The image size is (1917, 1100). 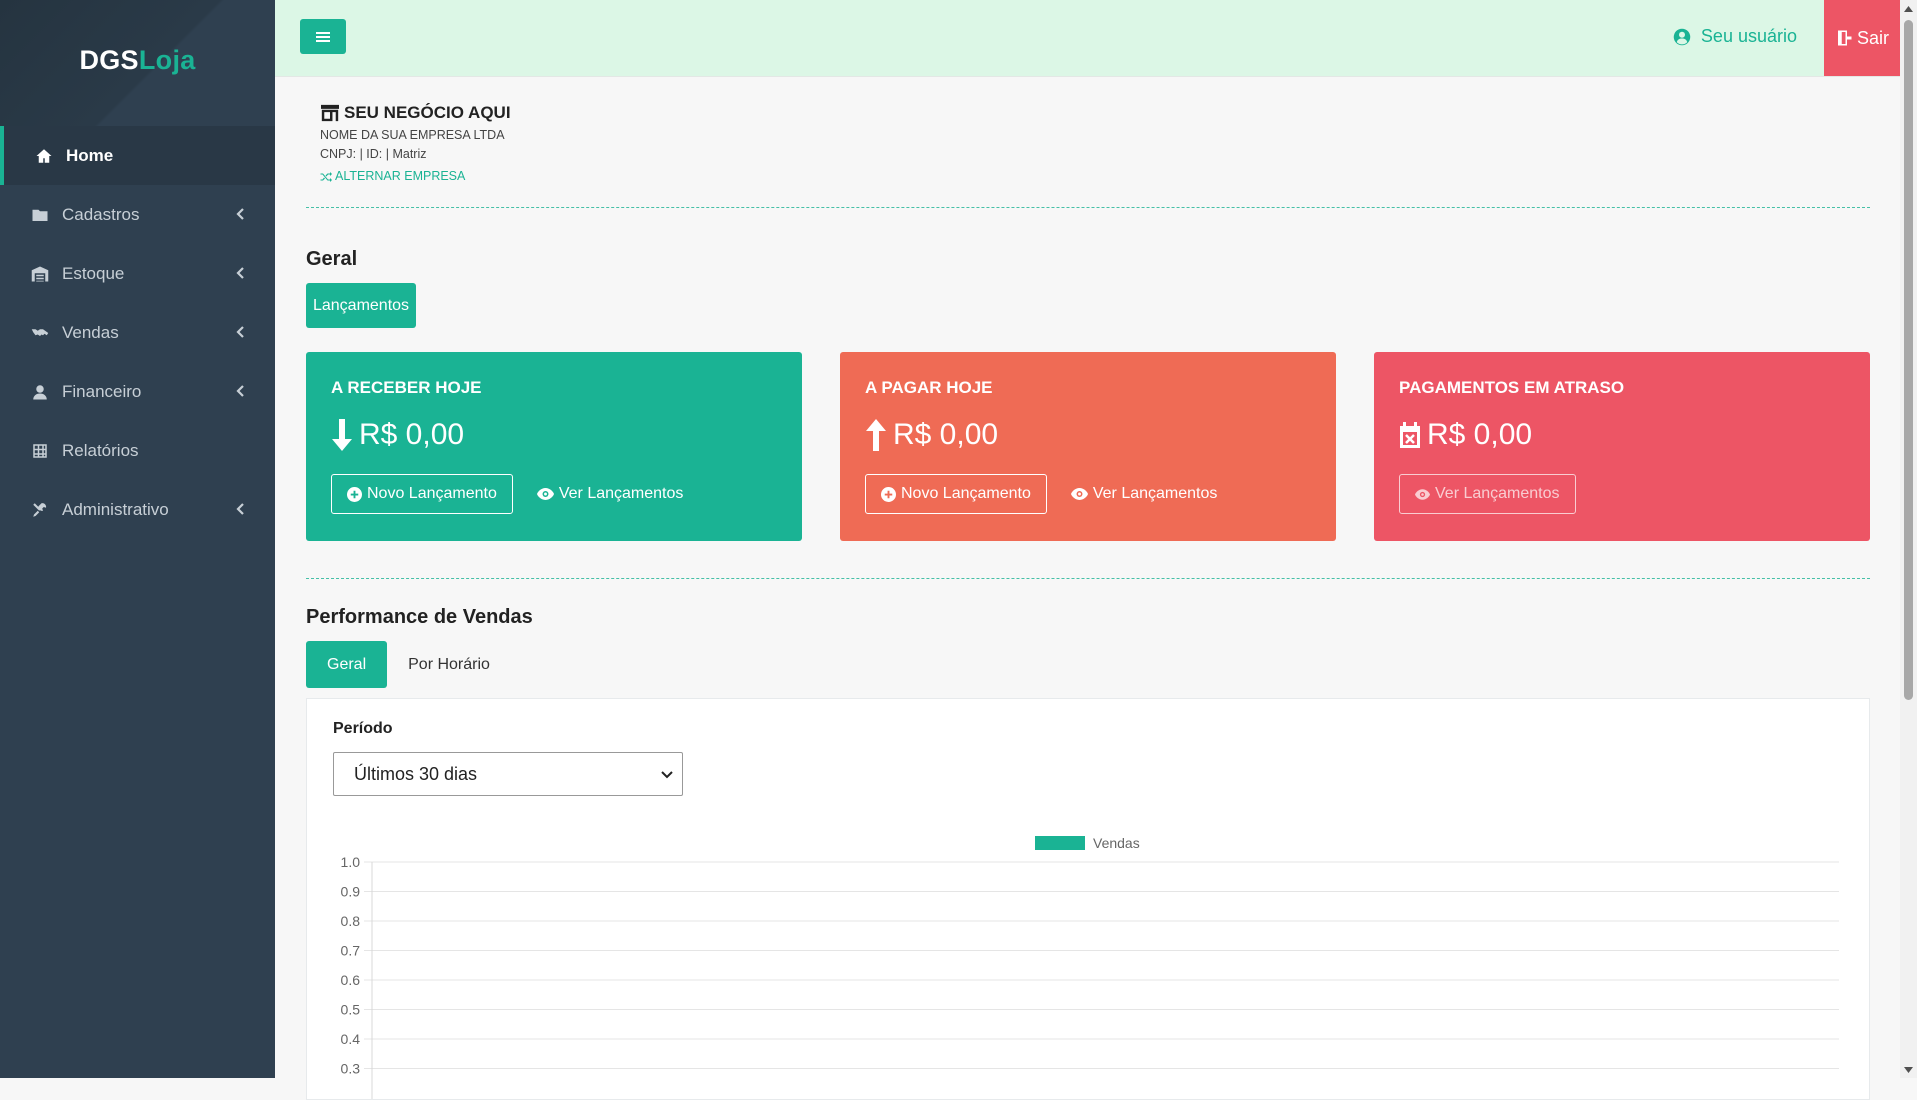 I want to click on calendar-x-icon, so click(x=1410, y=435).